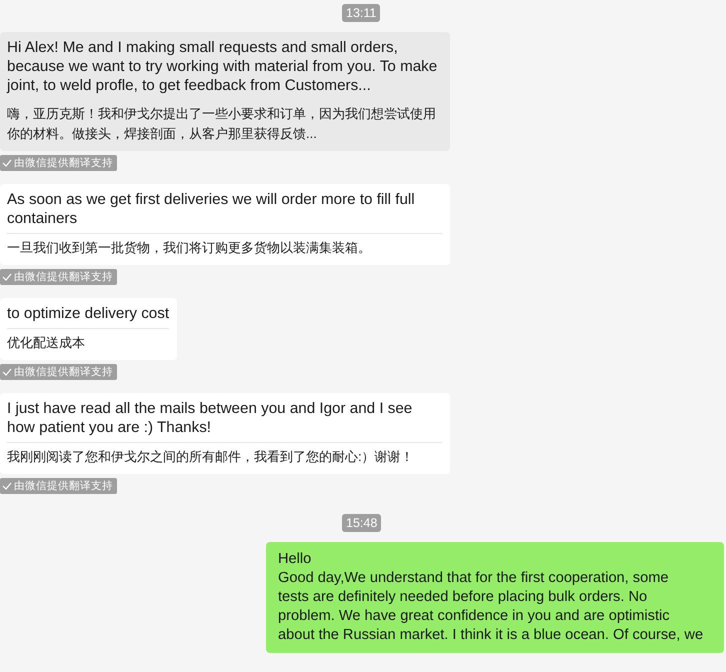 The width and height of the screenshot is (726, 672). I want to click on message-text: Good day,We understand that for the first cooperation, some, so click(474, 578).